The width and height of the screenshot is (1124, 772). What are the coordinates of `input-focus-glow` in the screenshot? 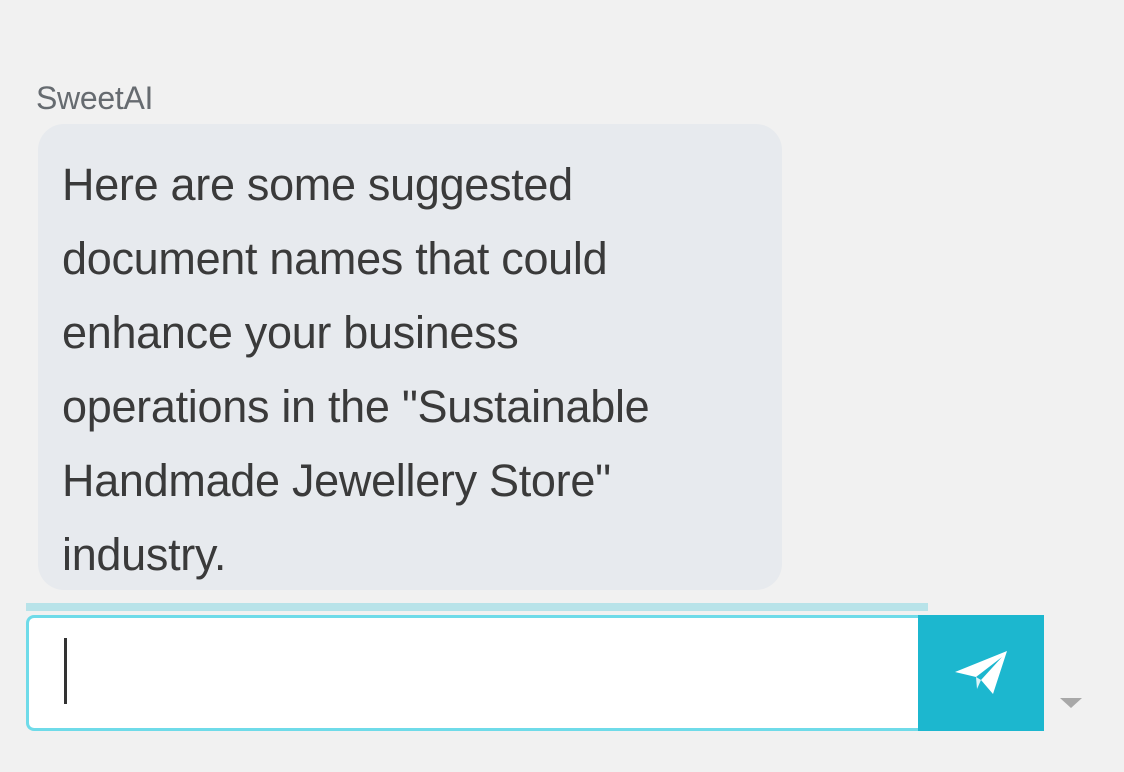 It's located at (477, 607).